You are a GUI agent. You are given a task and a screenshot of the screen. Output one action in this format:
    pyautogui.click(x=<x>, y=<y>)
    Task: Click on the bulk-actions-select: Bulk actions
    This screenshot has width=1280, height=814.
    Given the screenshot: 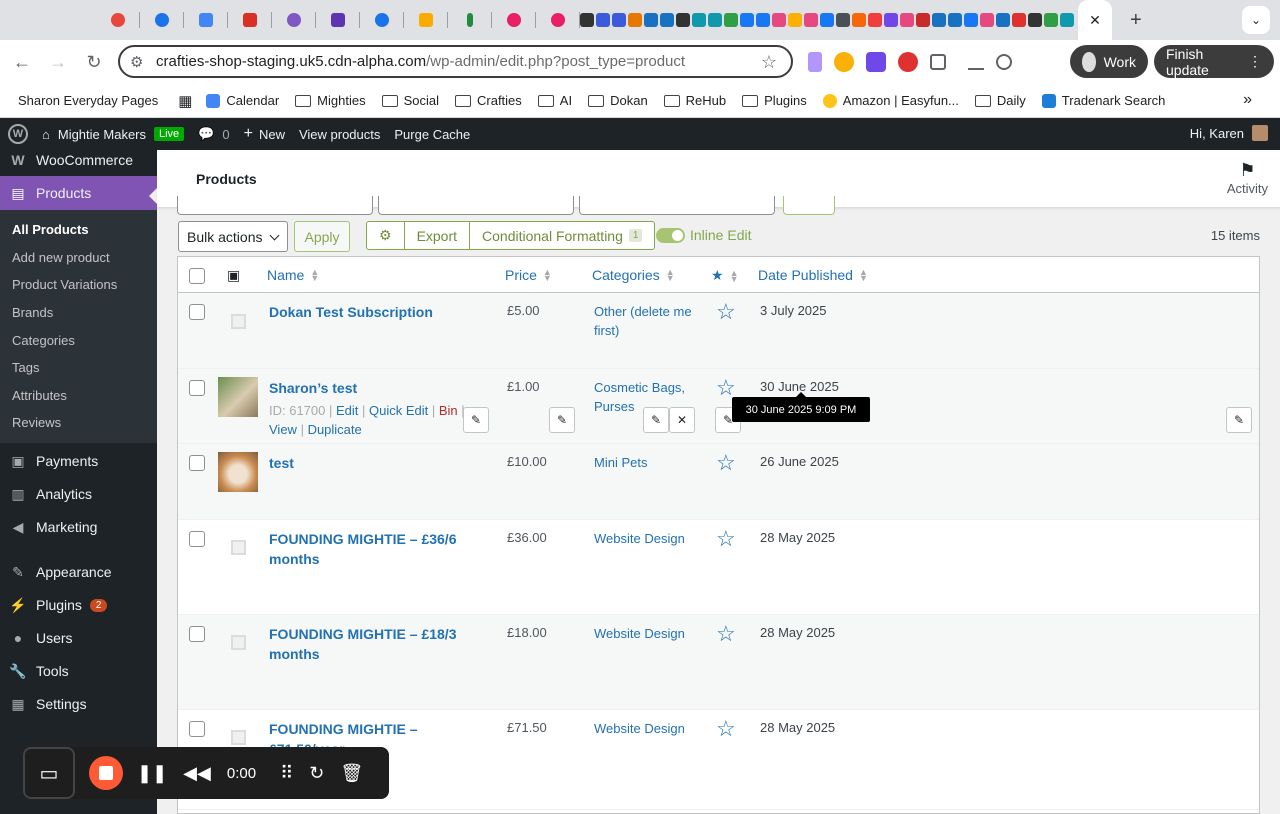 What is the action you would take?
    pyautogui.click(x=233, y=236)
    